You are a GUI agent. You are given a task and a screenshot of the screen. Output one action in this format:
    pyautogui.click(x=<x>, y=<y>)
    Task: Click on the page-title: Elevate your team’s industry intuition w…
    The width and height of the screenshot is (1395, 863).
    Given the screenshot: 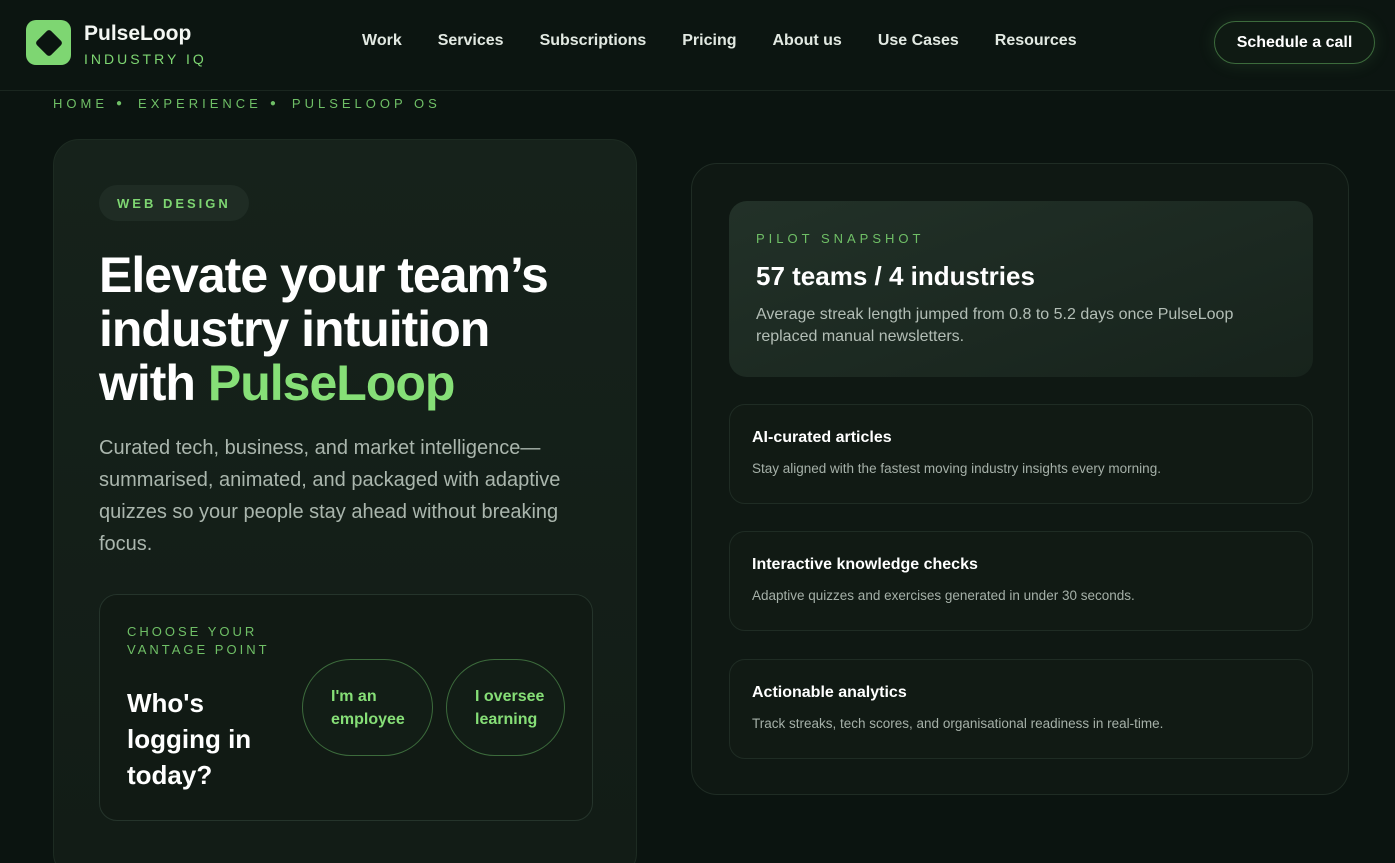 What is the action you would take?
    pyautogui.click(x=359, y=329)
    